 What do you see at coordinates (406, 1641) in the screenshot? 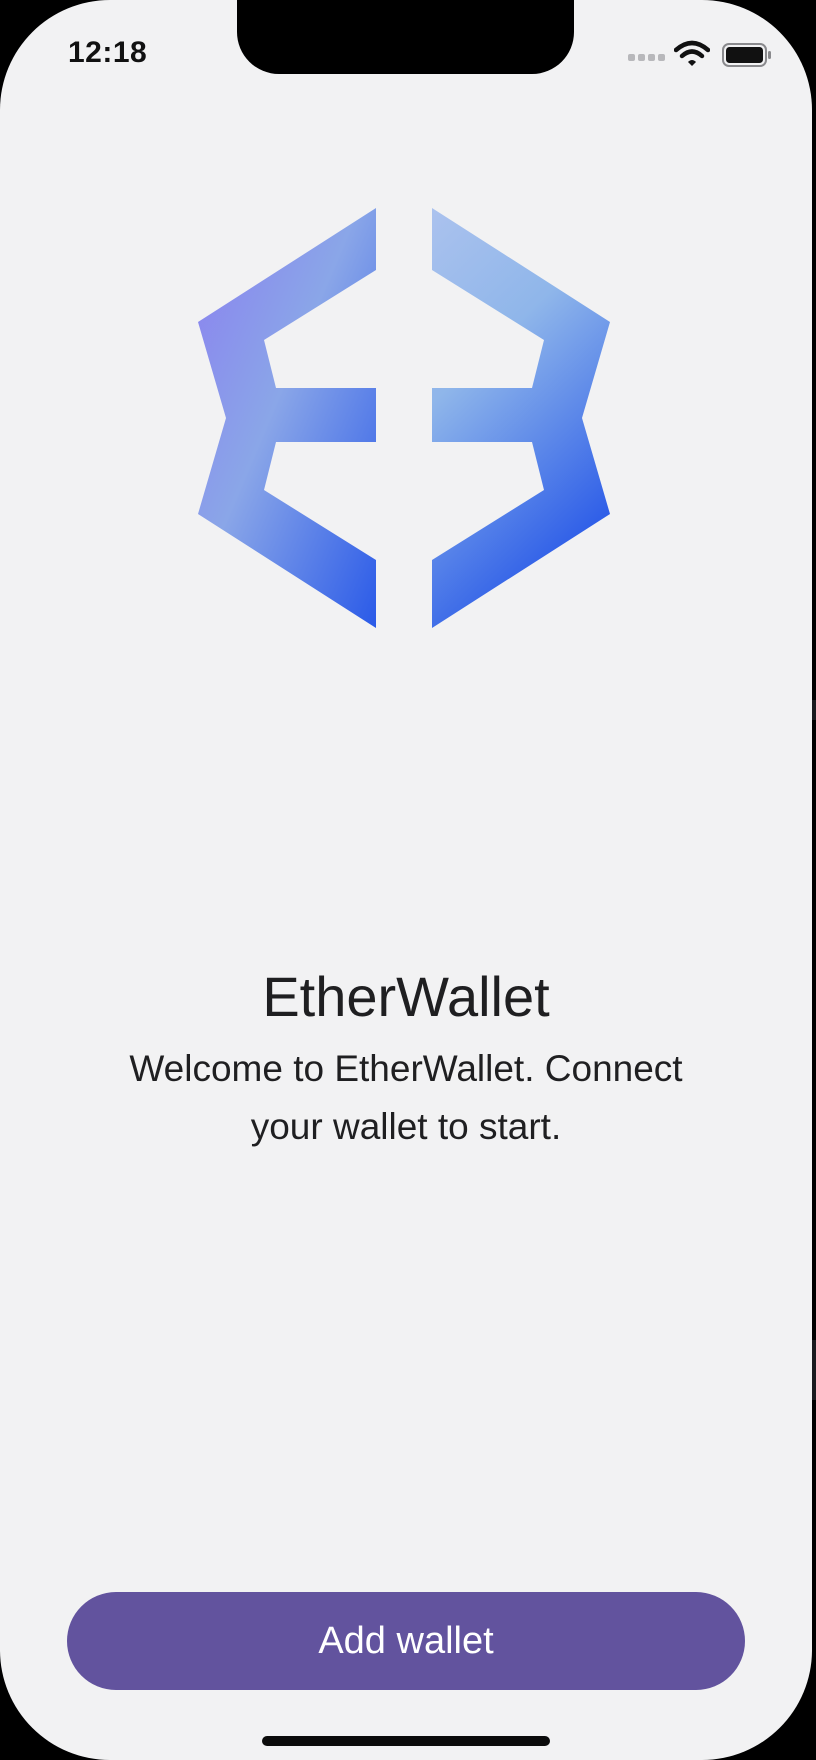
I see `add-wallet-button: Add wallet` at bounding box center [406, 1641].